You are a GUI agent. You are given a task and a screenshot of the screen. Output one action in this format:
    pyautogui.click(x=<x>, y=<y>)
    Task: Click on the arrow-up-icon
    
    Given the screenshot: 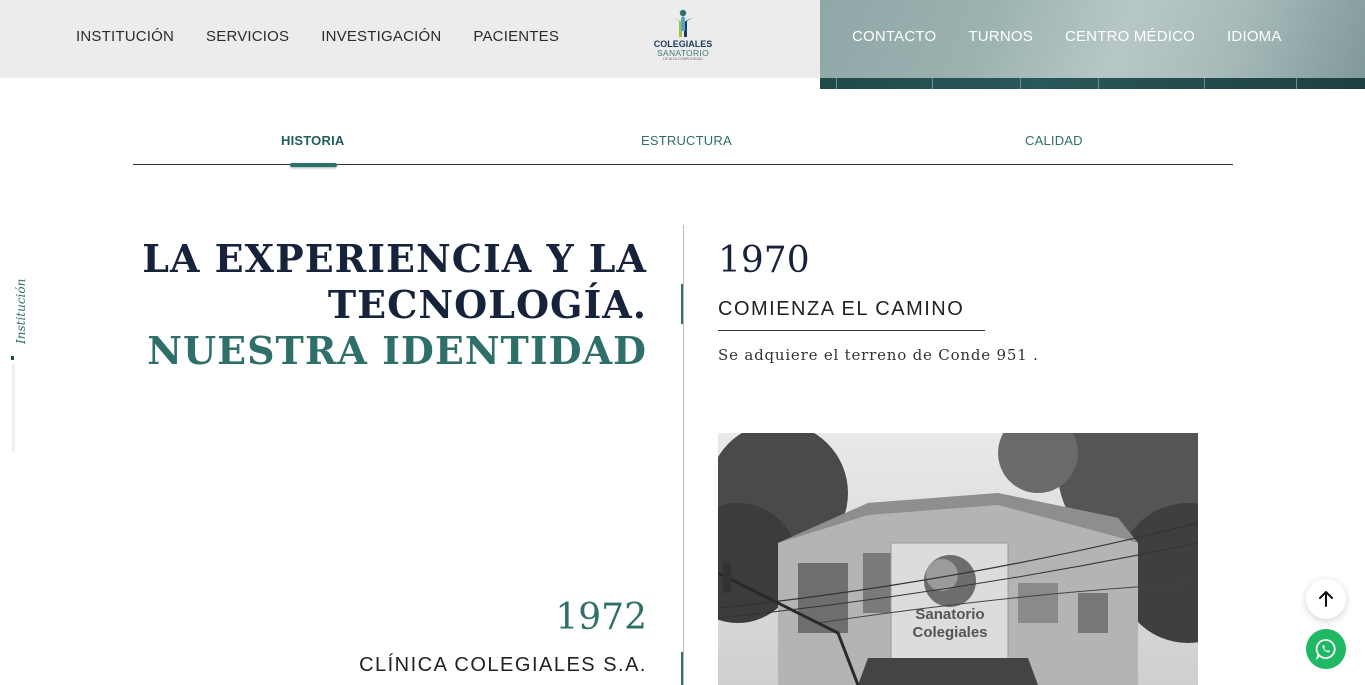 What is the action you would take?
    pyautogui.click(x=1326, y=599)
    